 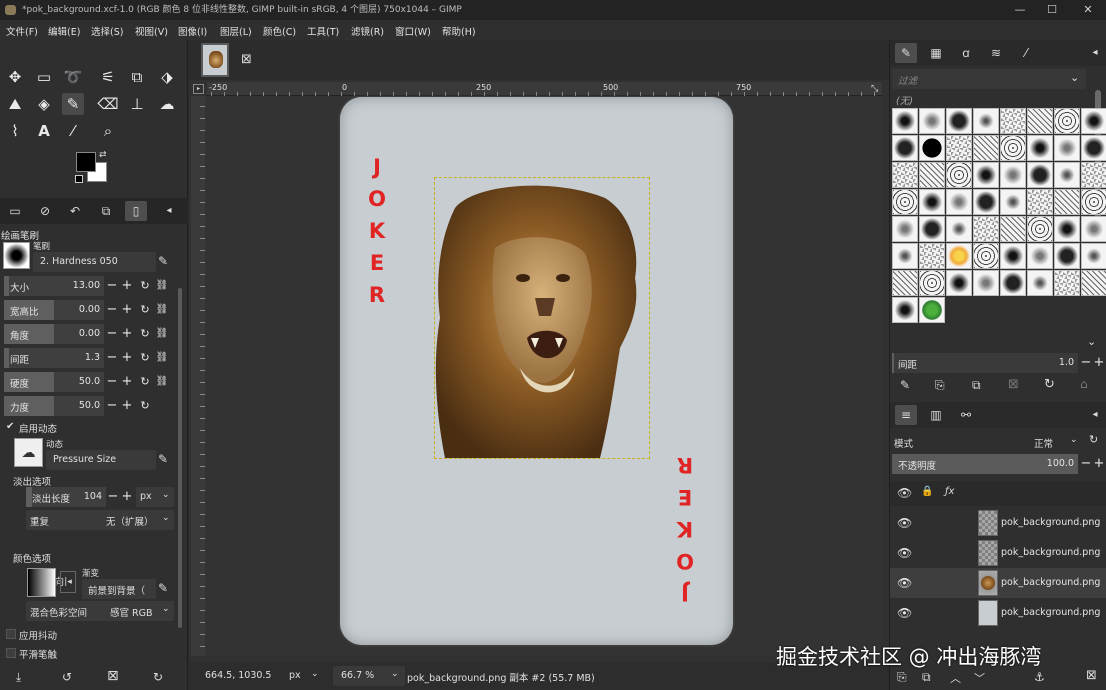 What do you see at coordinates (192, 31) in the screenshot?
I see `menu-image: 图像(I)` at bounding box center [192, 31].